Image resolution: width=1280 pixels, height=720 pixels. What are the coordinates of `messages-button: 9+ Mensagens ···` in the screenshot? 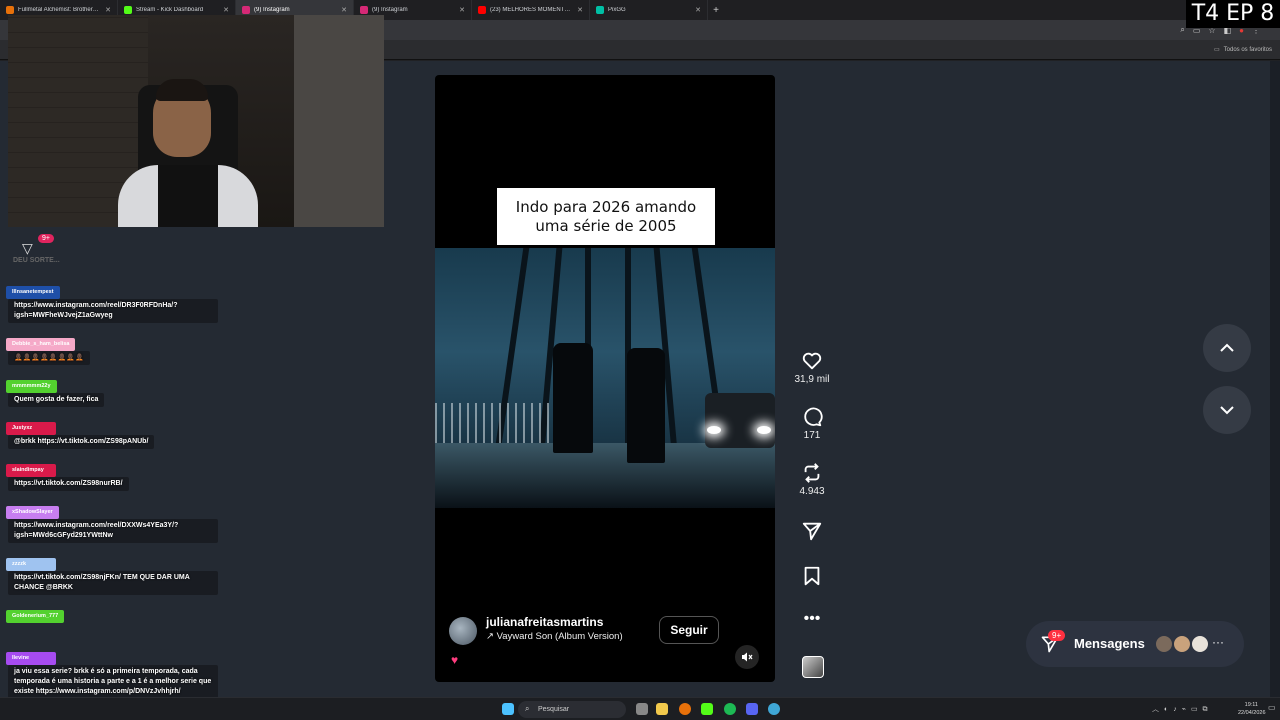 It's located at (1135, 644).